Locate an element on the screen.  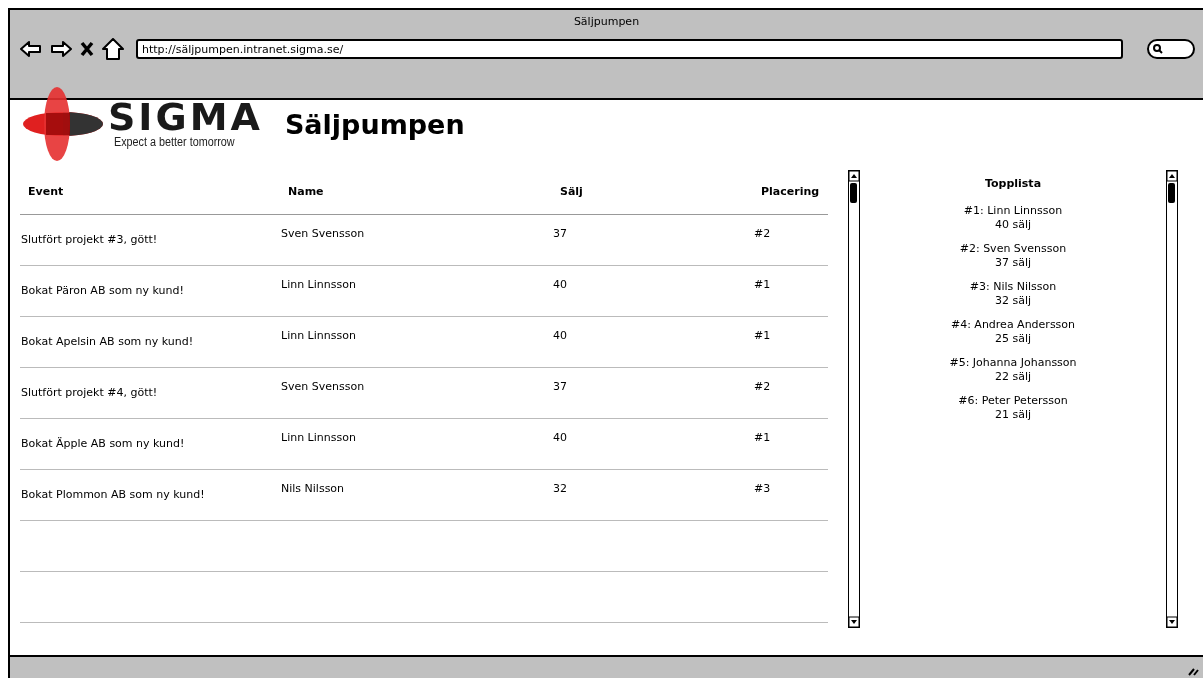
leaderboard-name: #4: Andrea Andersson is located at coordinates (1013, 325).